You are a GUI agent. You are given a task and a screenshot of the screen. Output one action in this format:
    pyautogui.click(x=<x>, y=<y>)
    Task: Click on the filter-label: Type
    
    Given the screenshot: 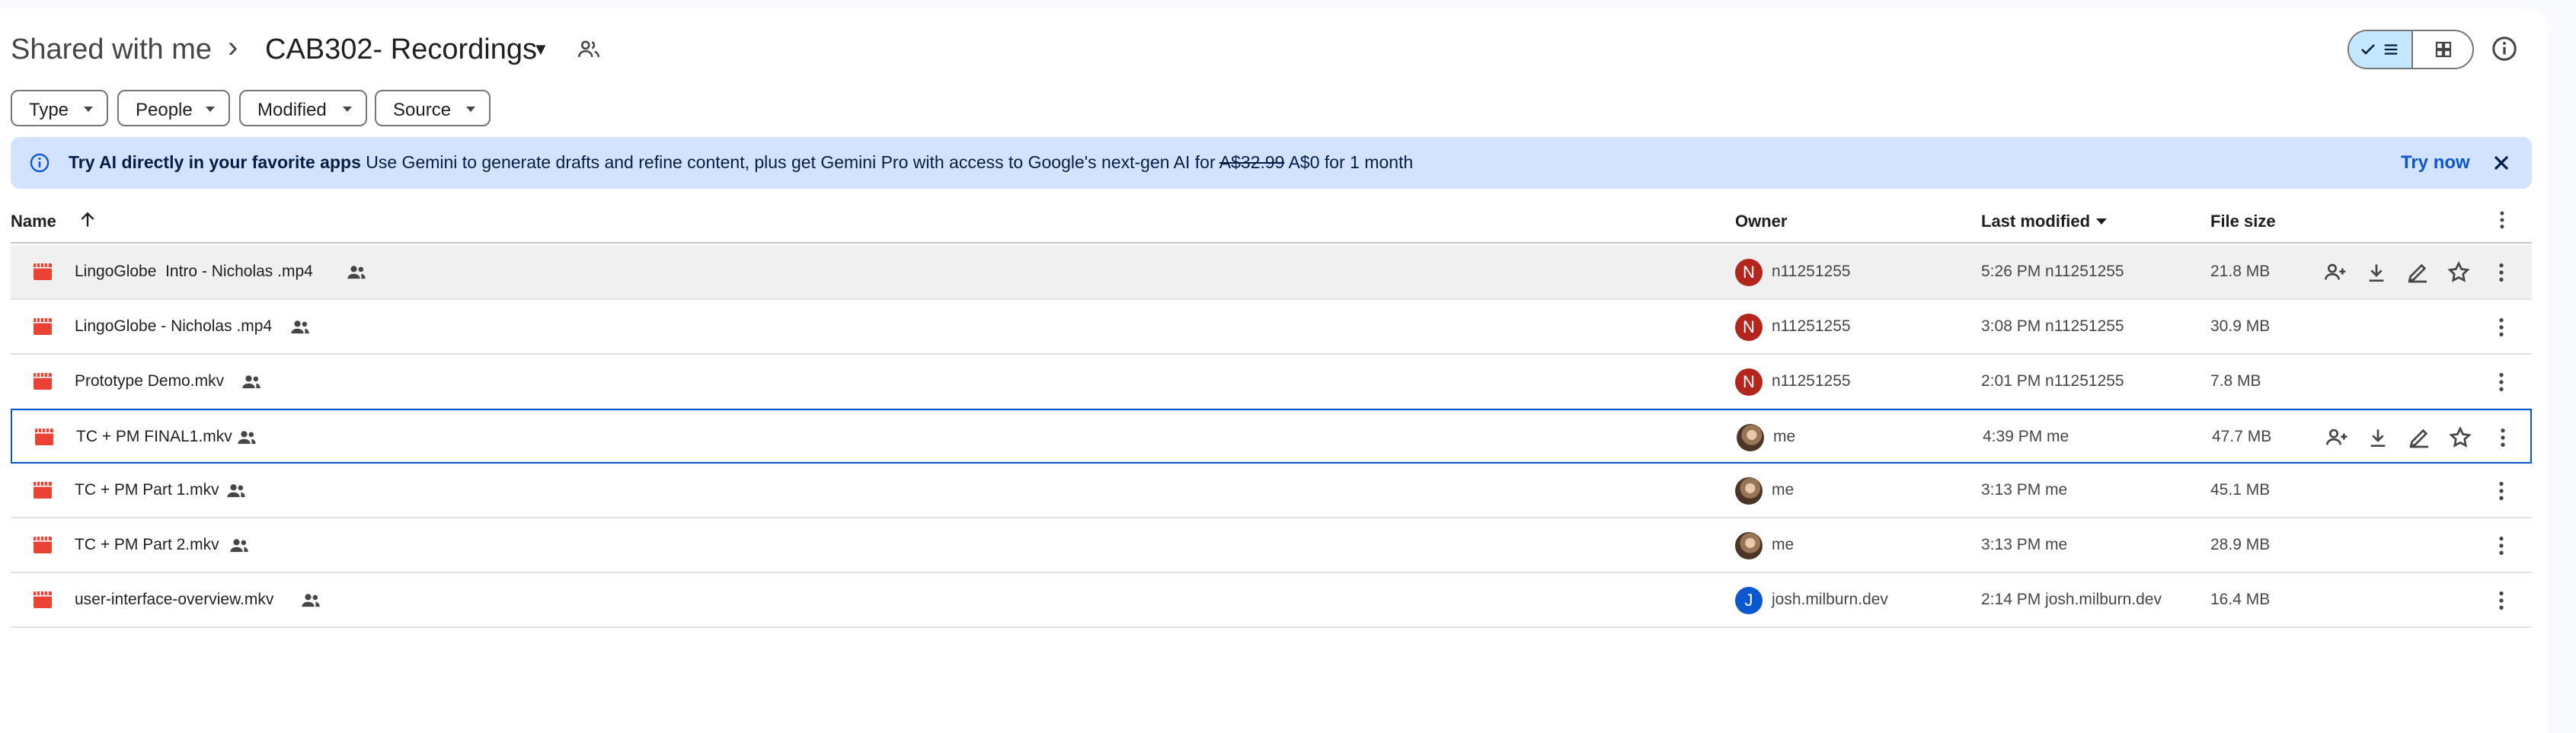 What is the action you would take?
    pyautogui.click(x=49, y=110)
    